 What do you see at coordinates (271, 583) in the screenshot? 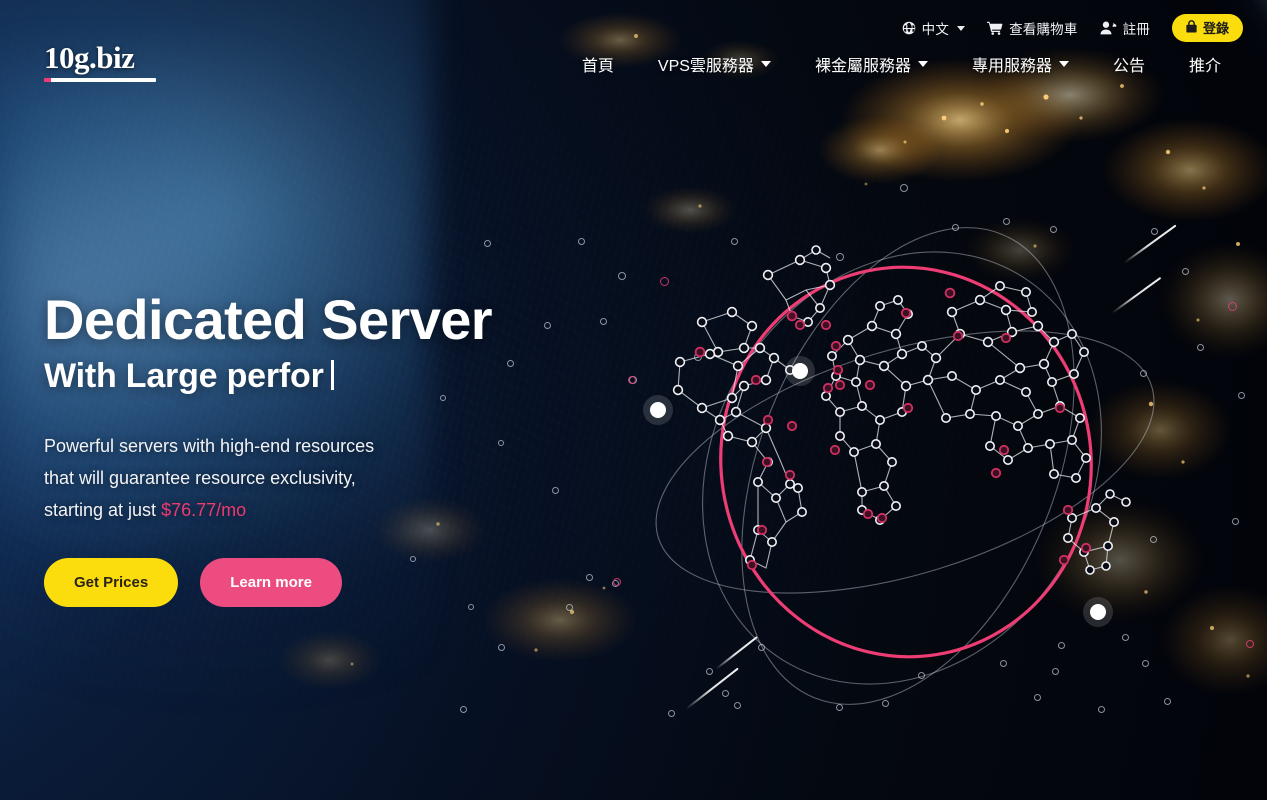
I see `learn-more-button: Learn more` at bounding box center [271, 583].